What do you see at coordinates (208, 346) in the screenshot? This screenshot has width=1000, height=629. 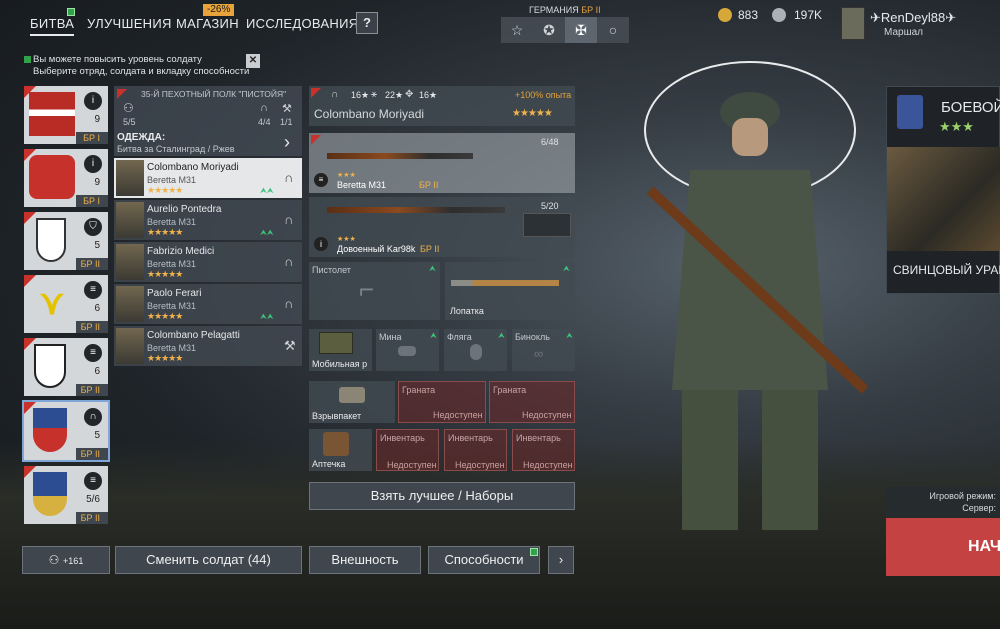 I see `soldier-row: Colombano Pelagatti Beretta M31 ★★★★★ ⚒` at bounding box center [208, 346].